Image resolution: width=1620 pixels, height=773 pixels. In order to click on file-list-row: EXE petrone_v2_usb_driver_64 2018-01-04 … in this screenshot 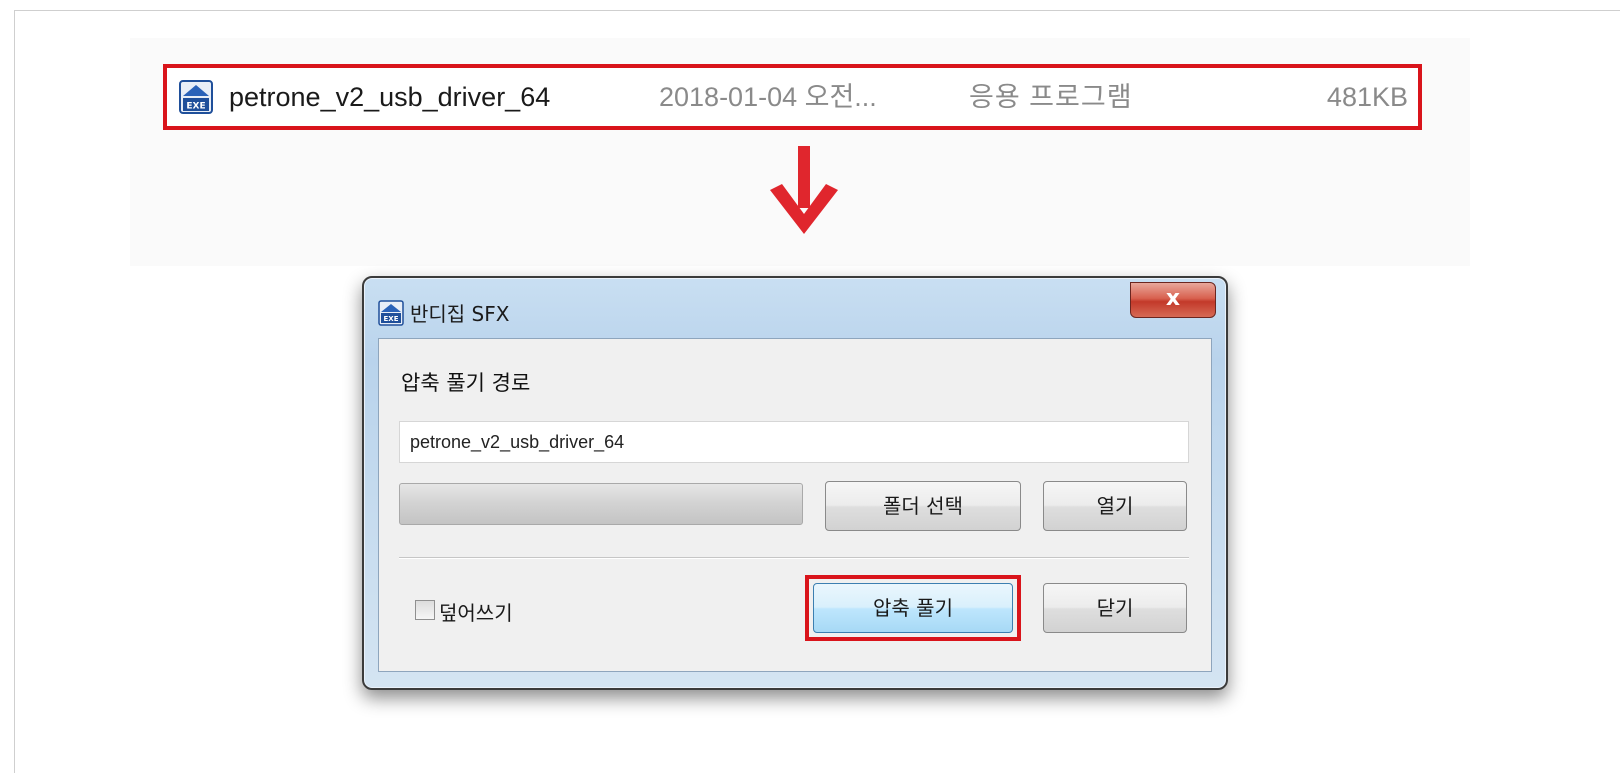, I will do `click(792, 97)`.